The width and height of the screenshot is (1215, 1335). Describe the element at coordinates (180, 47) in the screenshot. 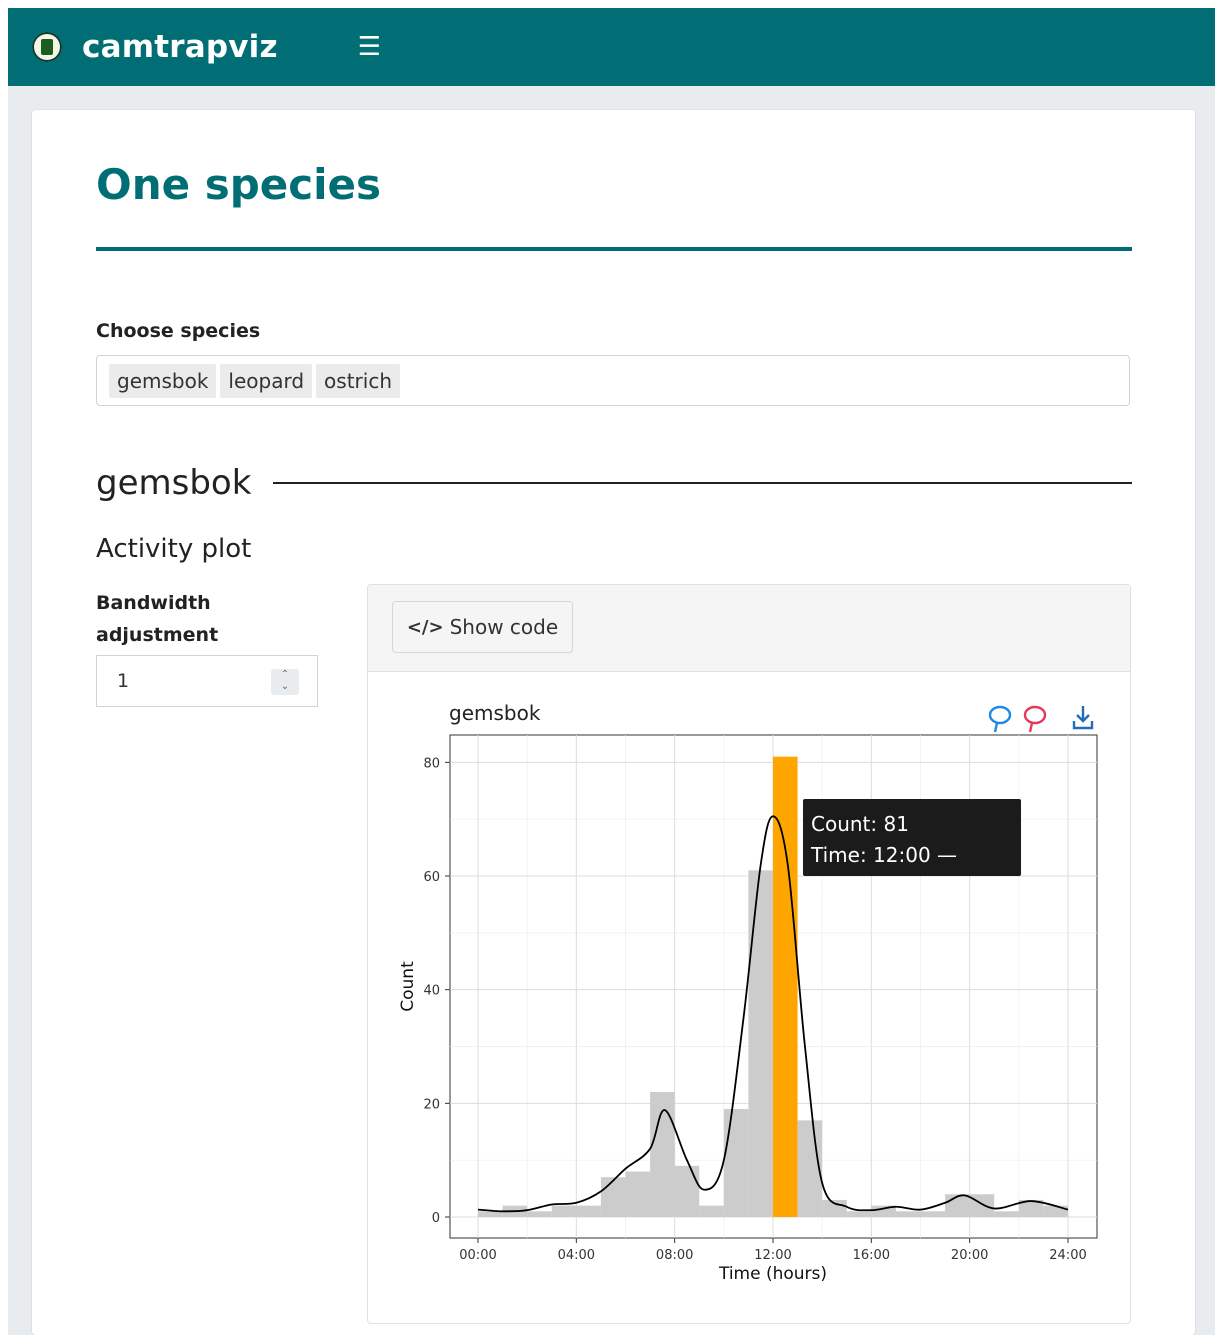

I see `app-title: camtrapviz` at that location.